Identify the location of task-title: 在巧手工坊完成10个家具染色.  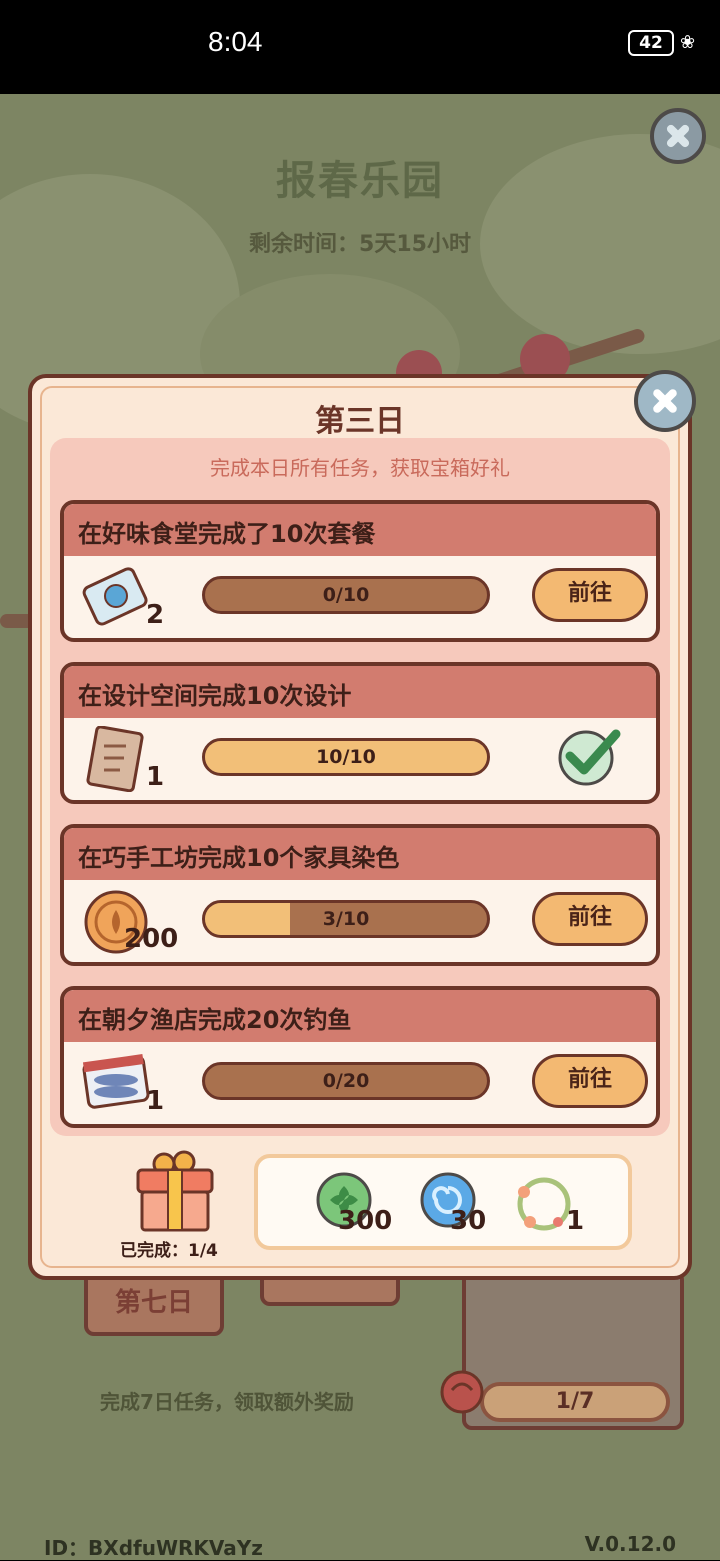
(239, 858).